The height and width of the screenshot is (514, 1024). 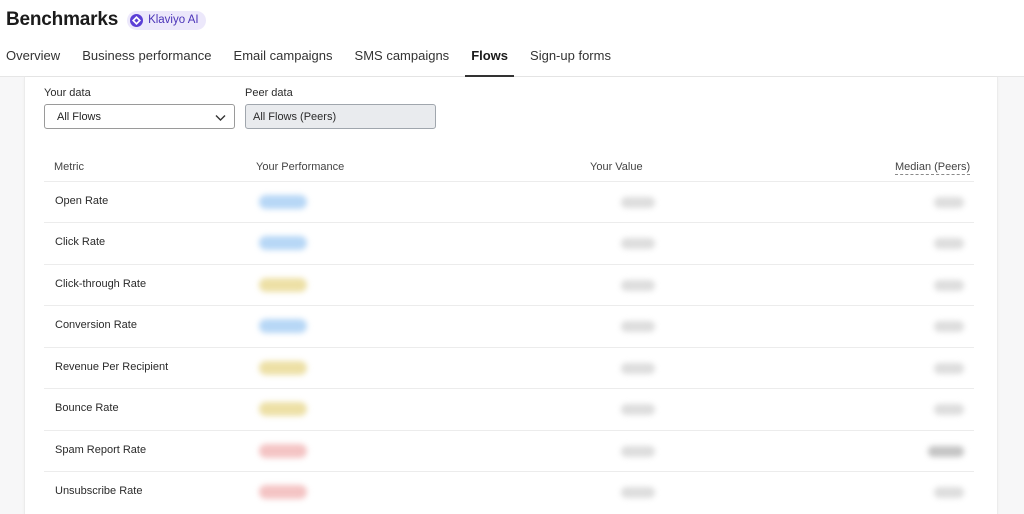 I want to click on metric-label: Click-through Rate, so click(x=101, y=284).